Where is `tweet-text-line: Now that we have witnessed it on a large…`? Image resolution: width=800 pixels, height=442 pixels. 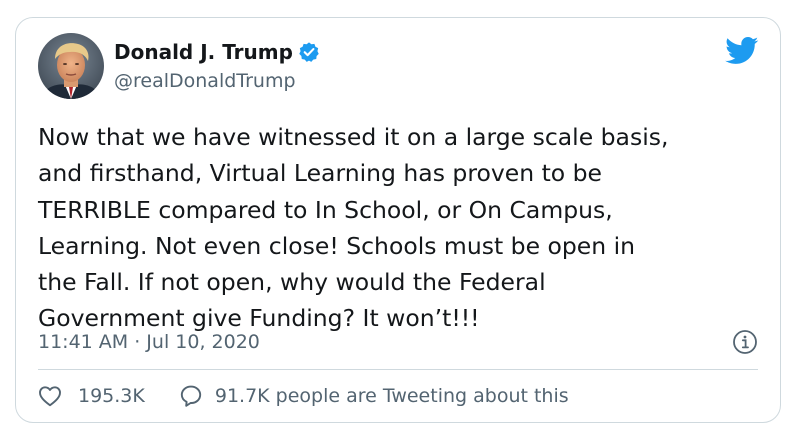 tweet-text-line: Now that we have witnessed it on a large… is located at coordinates (353, 137).